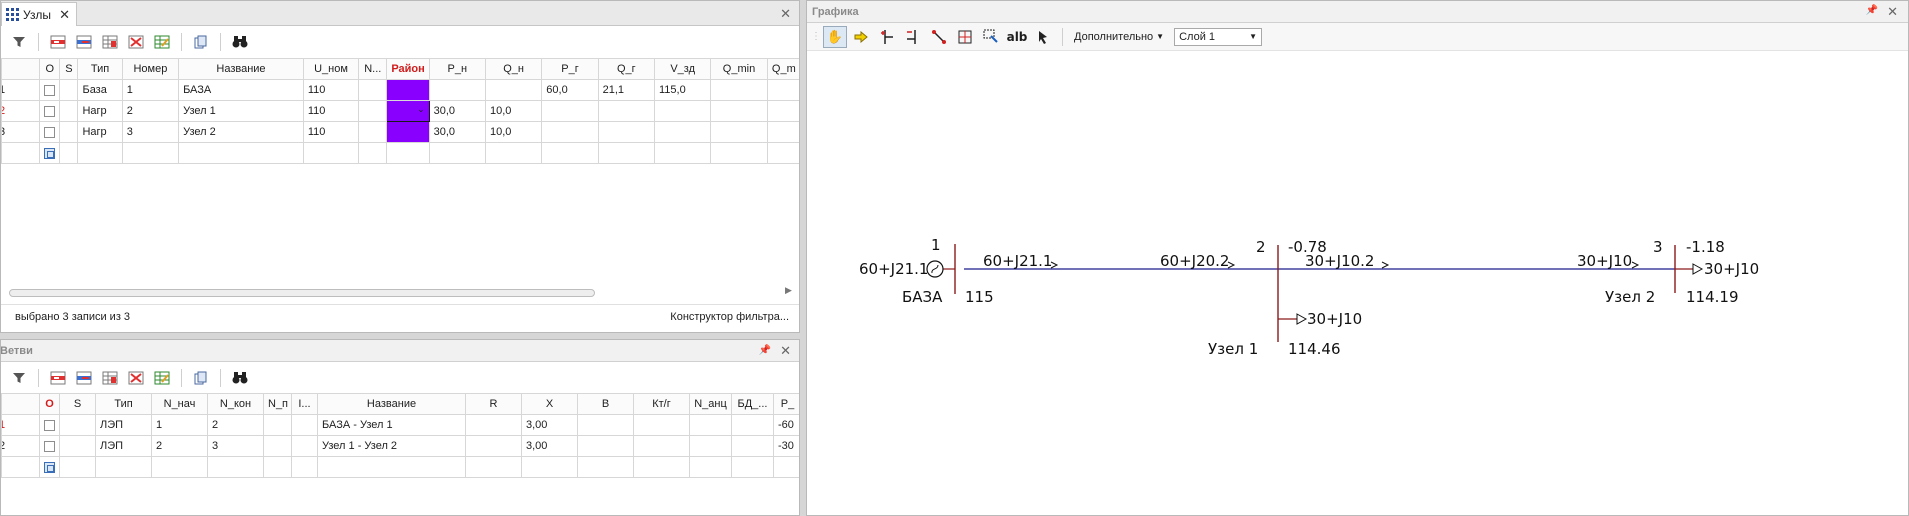  Describe the element at coordinates (626, 90) in the screenshot. I see `q-g-cell: 21,1` at that location.